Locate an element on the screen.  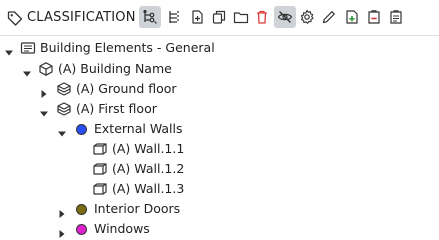
tag-icon is located at coordinates (15, 18).